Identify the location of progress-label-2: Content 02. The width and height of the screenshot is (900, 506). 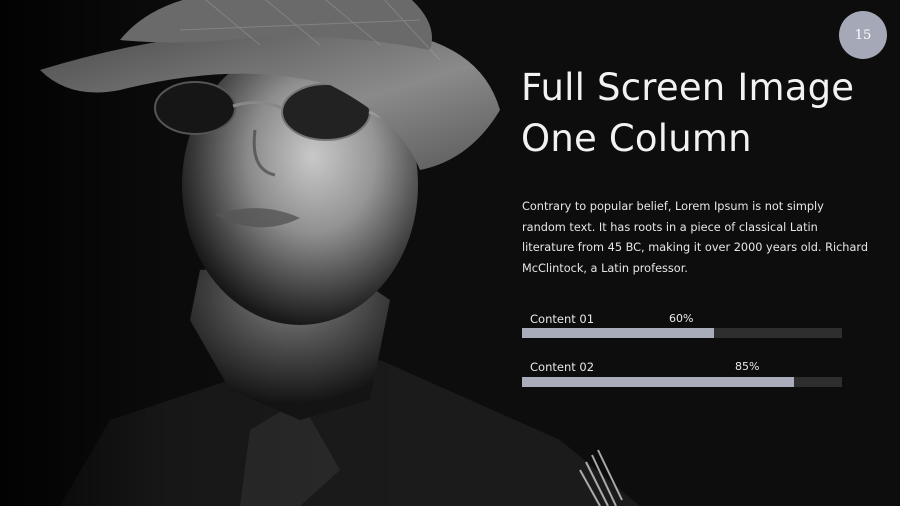
(562, 367).